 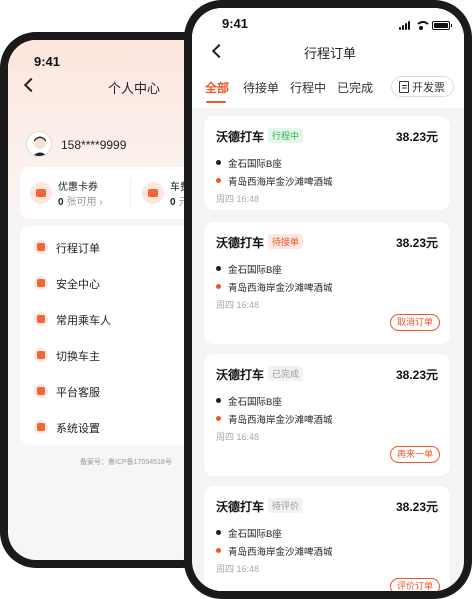 I want to click on user-phone: 158****9999, so click(x=94, y=145).